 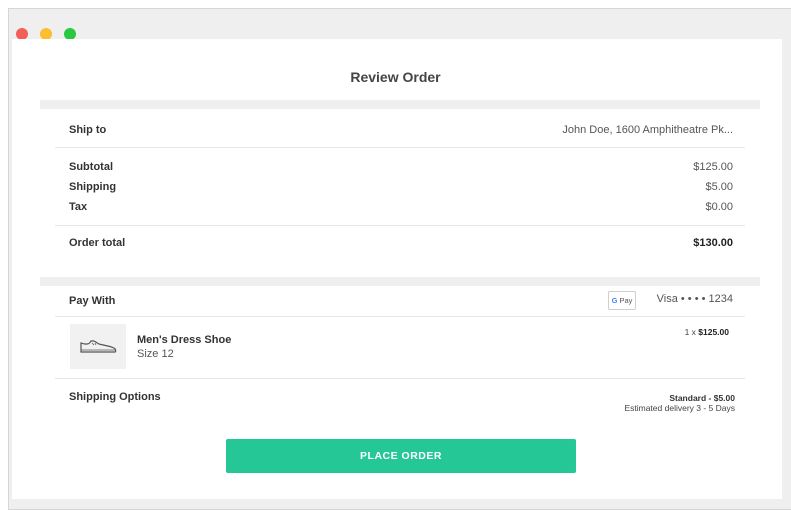 What do you see at coordinates (719, 187) in the screenshot?
I see `shipping-value: $5.00` at bounding box center [719, 187].